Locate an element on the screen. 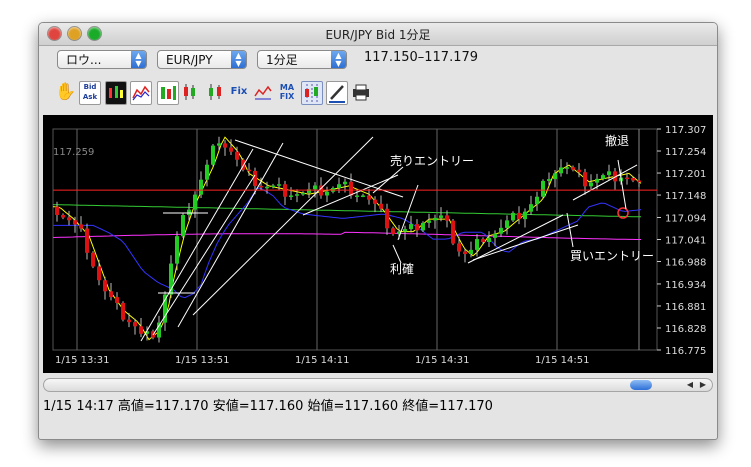 This screenshot has width=751, height=467. candlestick-chart-icon is located at coordinates (116, 93).